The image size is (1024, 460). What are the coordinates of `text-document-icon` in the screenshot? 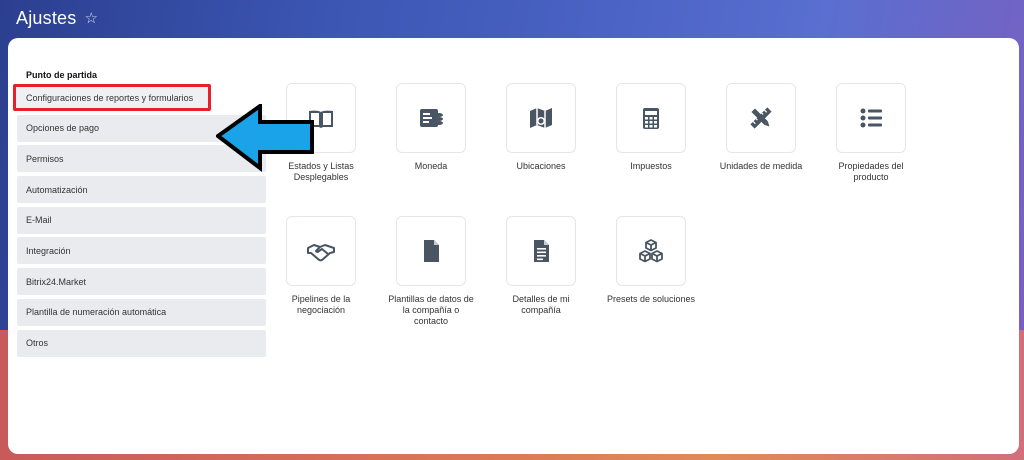 It's located at (541, 251).